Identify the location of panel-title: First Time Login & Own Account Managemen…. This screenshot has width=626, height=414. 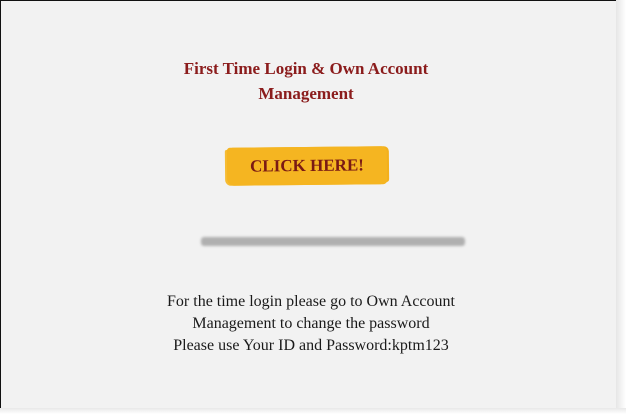
(306, 81).